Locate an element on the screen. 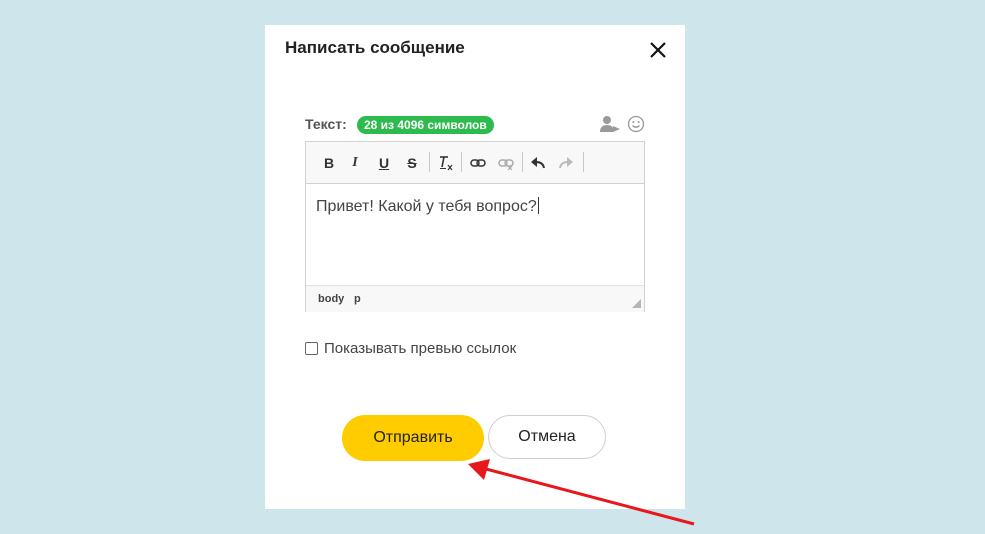  char-counter-badge: 28 из 4096 символов is located at coordinates (425, 125).